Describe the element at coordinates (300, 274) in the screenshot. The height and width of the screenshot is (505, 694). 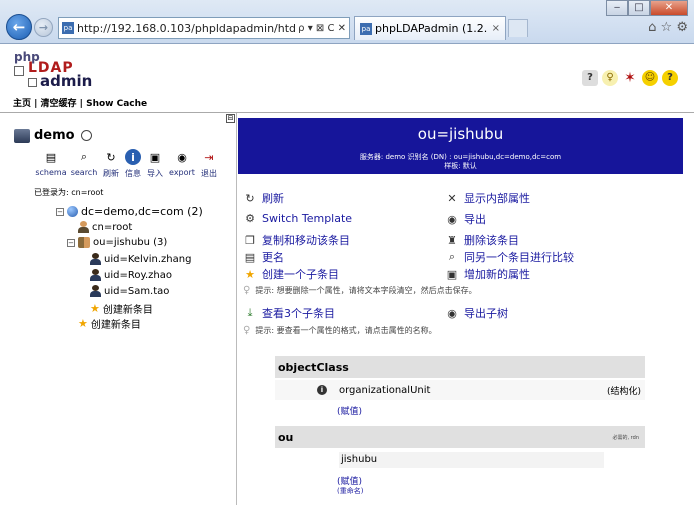
I see `action-label: 创建一个子条目` at that location.